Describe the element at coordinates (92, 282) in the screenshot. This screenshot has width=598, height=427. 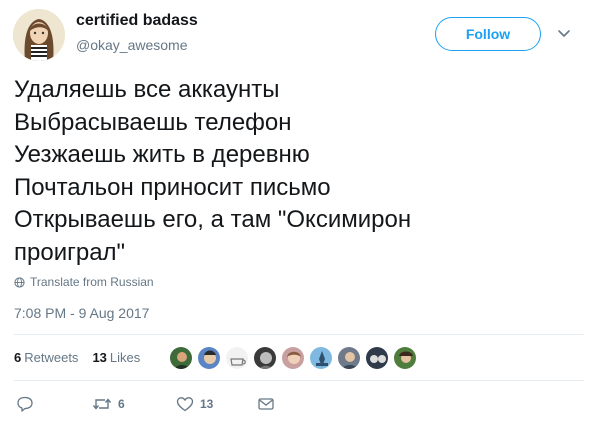
I see `translate-label: Translate from Russian` at that location.